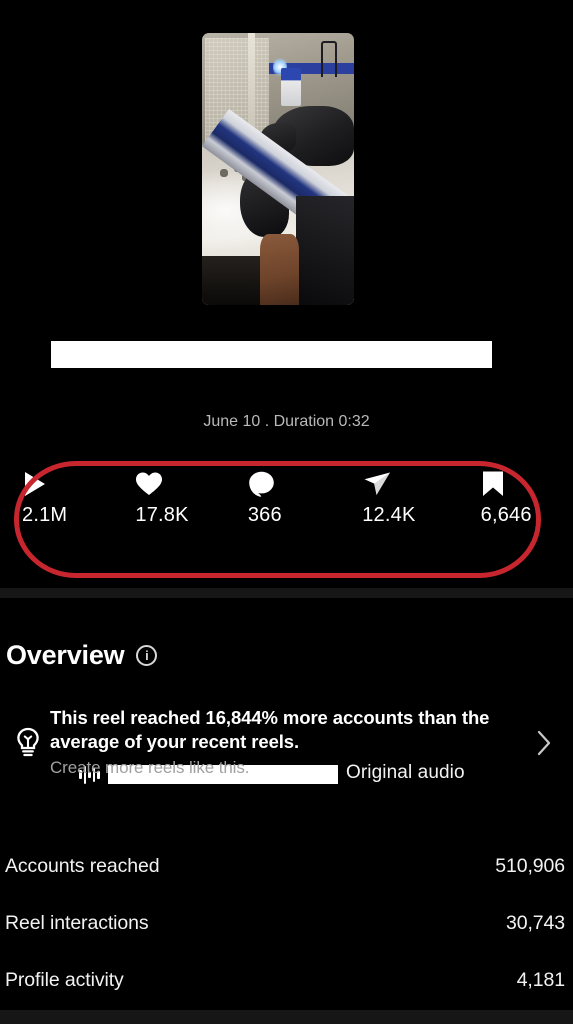 Image resolution: width=573 pixels, height=1024 pixels. What do you see at coordinates (35, 484) in the screenshot?
I see `play-icon` at bounding box center [35, 484].